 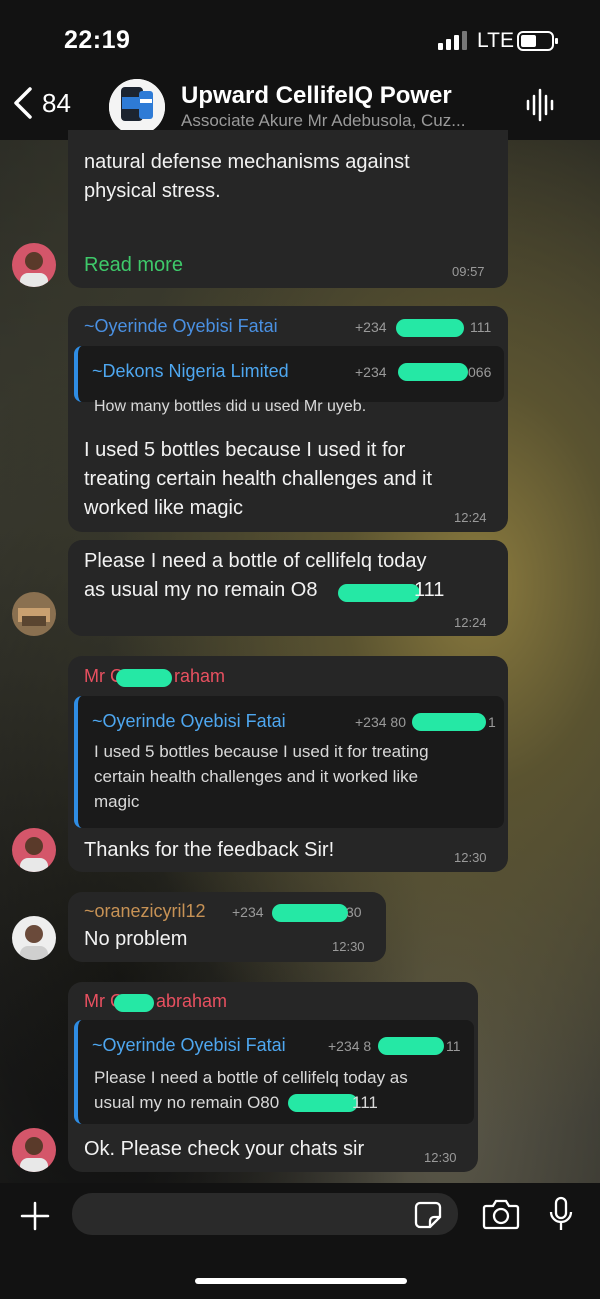 I want to click on message-text: as usual my no remain O8, so click(x=201, y=590).